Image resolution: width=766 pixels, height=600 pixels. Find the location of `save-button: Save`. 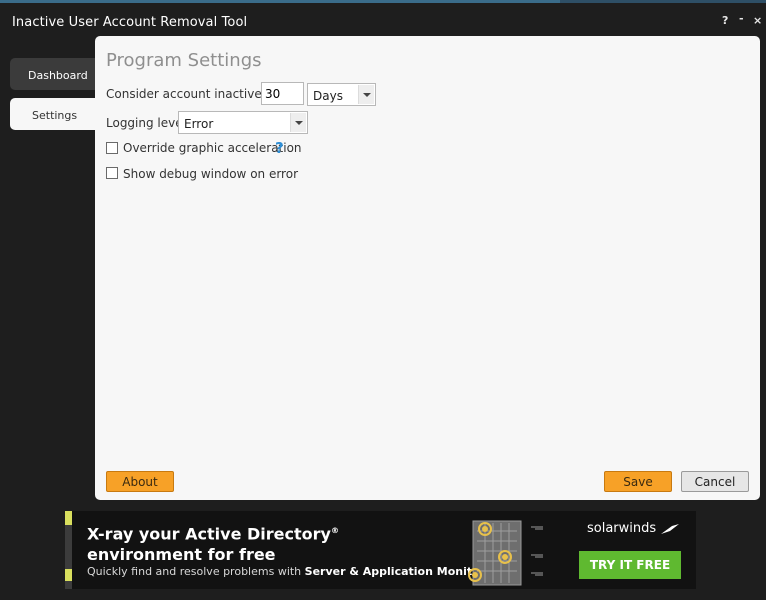

save-button: Save is located at coordinates (638, 481).